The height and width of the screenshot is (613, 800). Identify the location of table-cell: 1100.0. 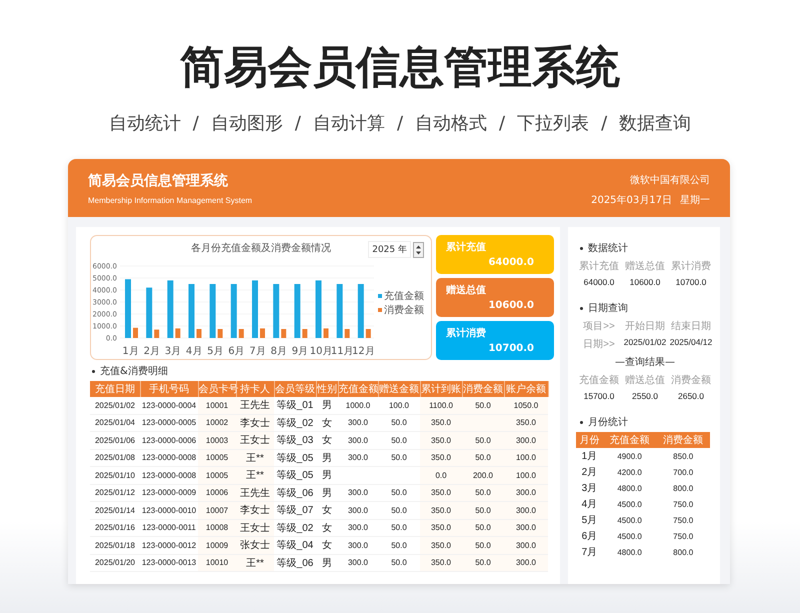
(441, 405).